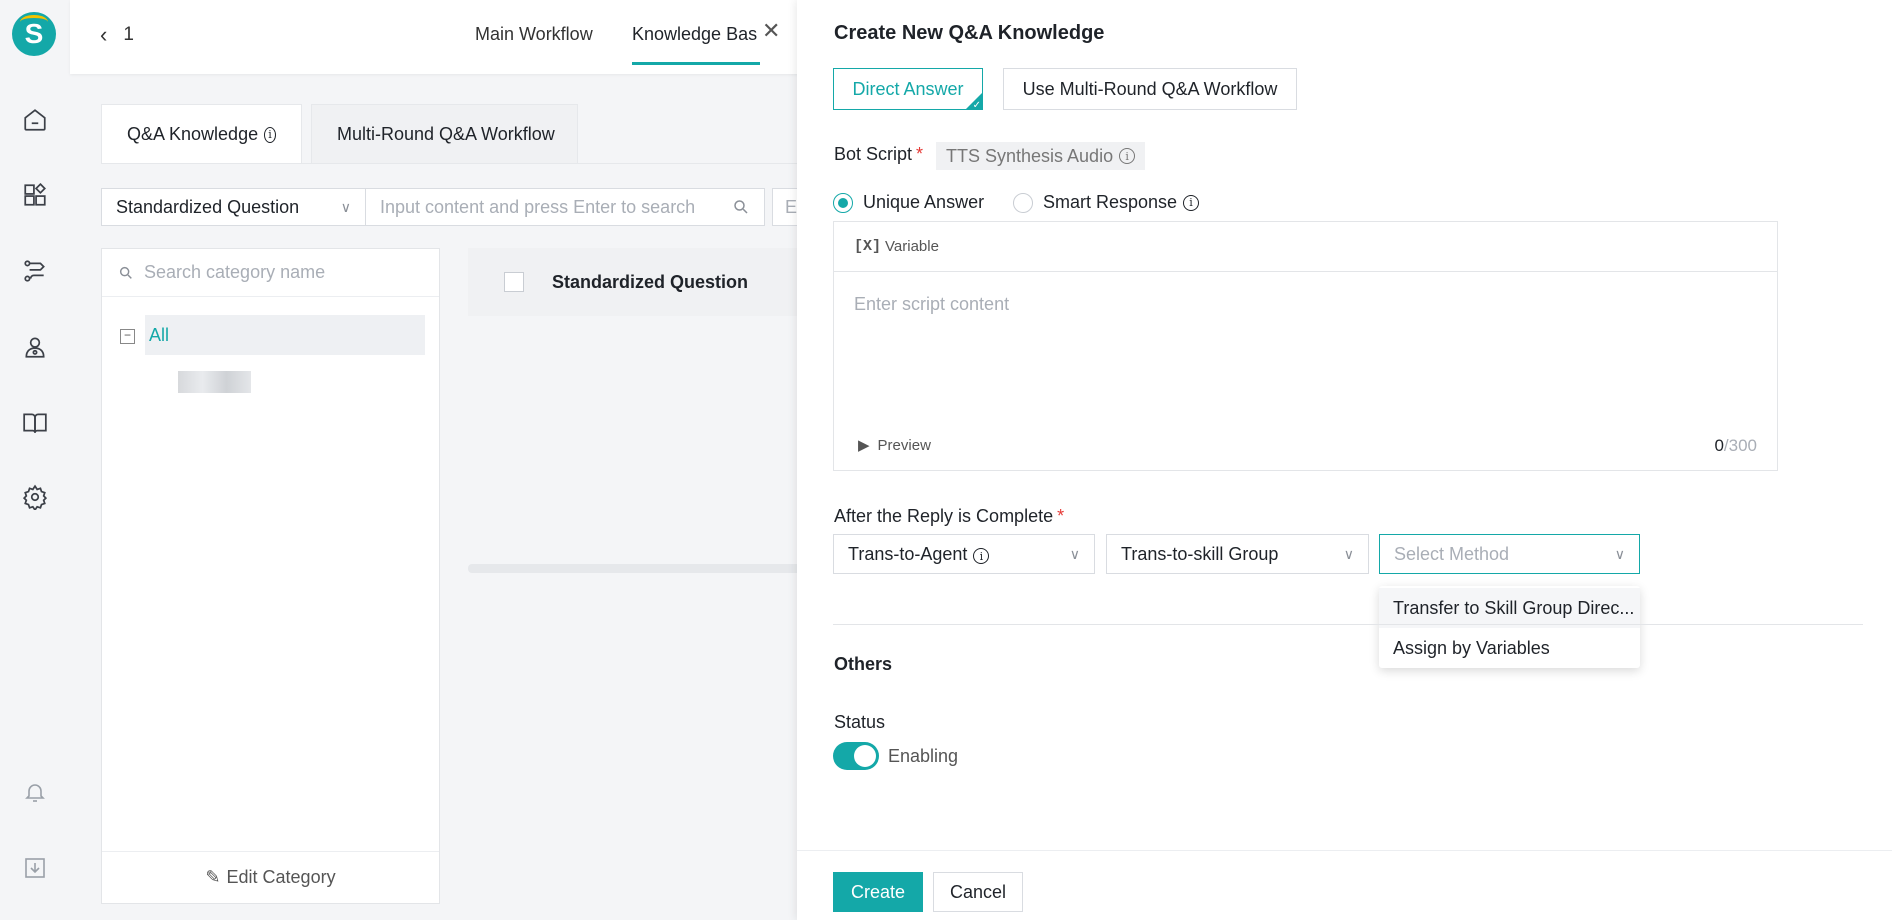 The width and height of the screenshot is (1892, 920). What do you see at coordinates (127, 336) in the screenshot?
I see `collapse-icon: −` at bounding box center [127, 336].